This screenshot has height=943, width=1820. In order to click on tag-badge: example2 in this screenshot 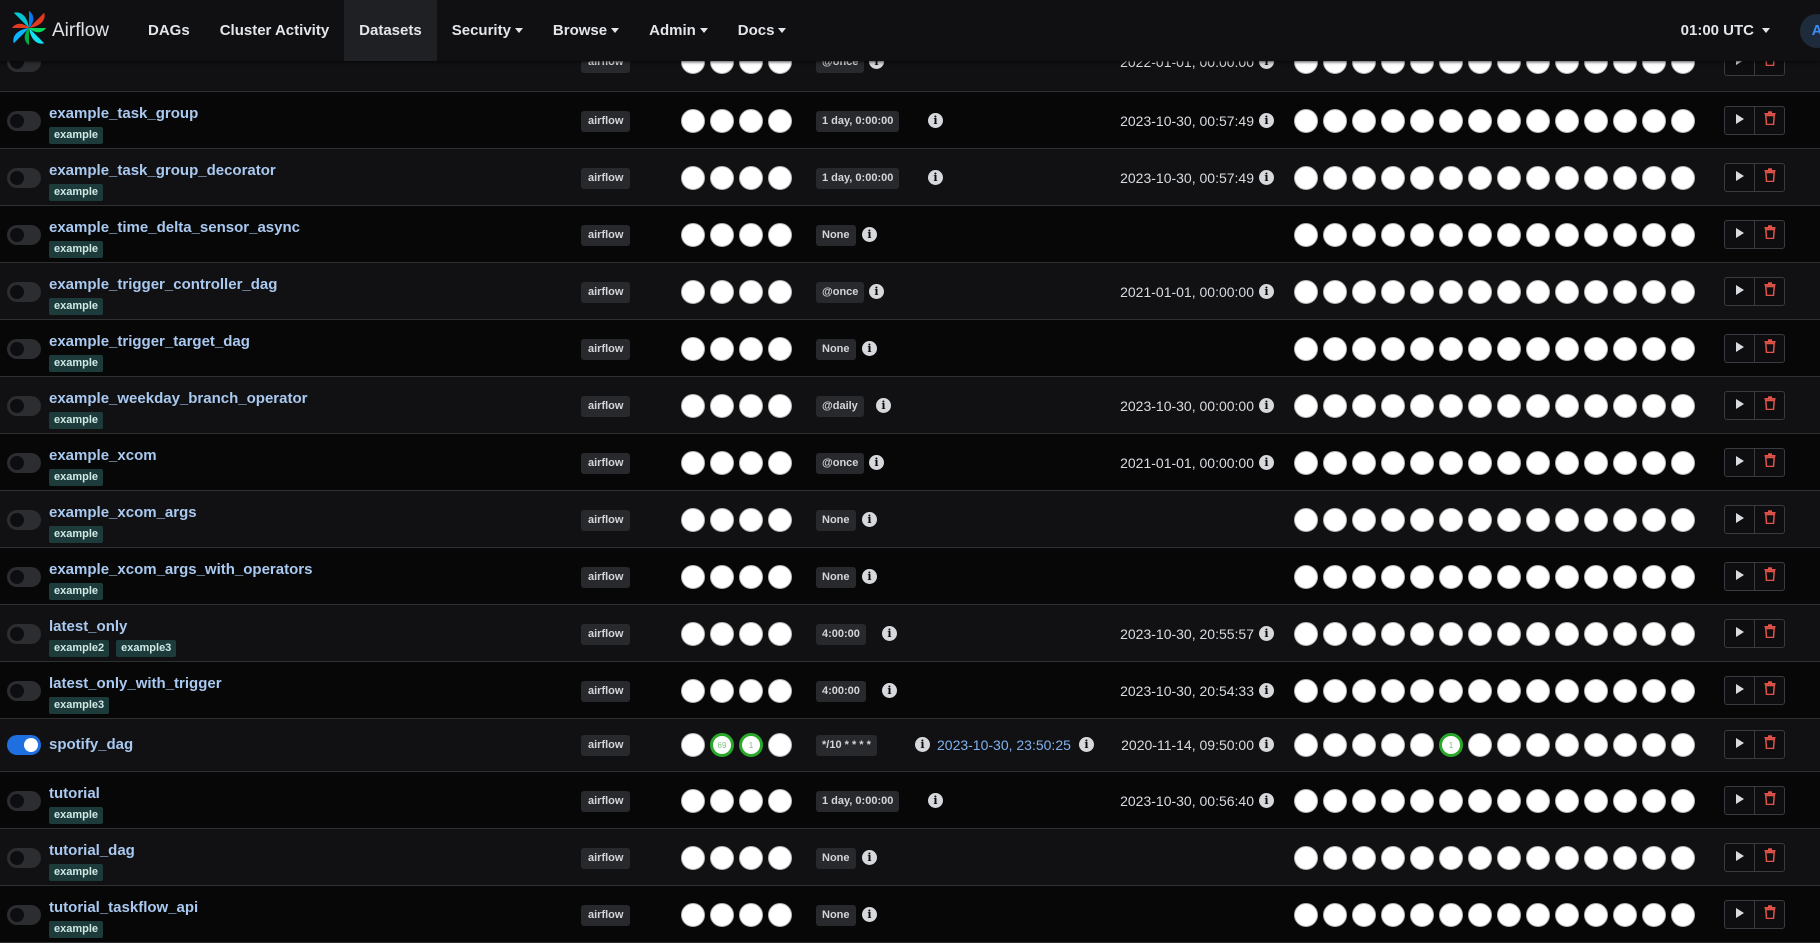, I will do `click(79, 648)`.